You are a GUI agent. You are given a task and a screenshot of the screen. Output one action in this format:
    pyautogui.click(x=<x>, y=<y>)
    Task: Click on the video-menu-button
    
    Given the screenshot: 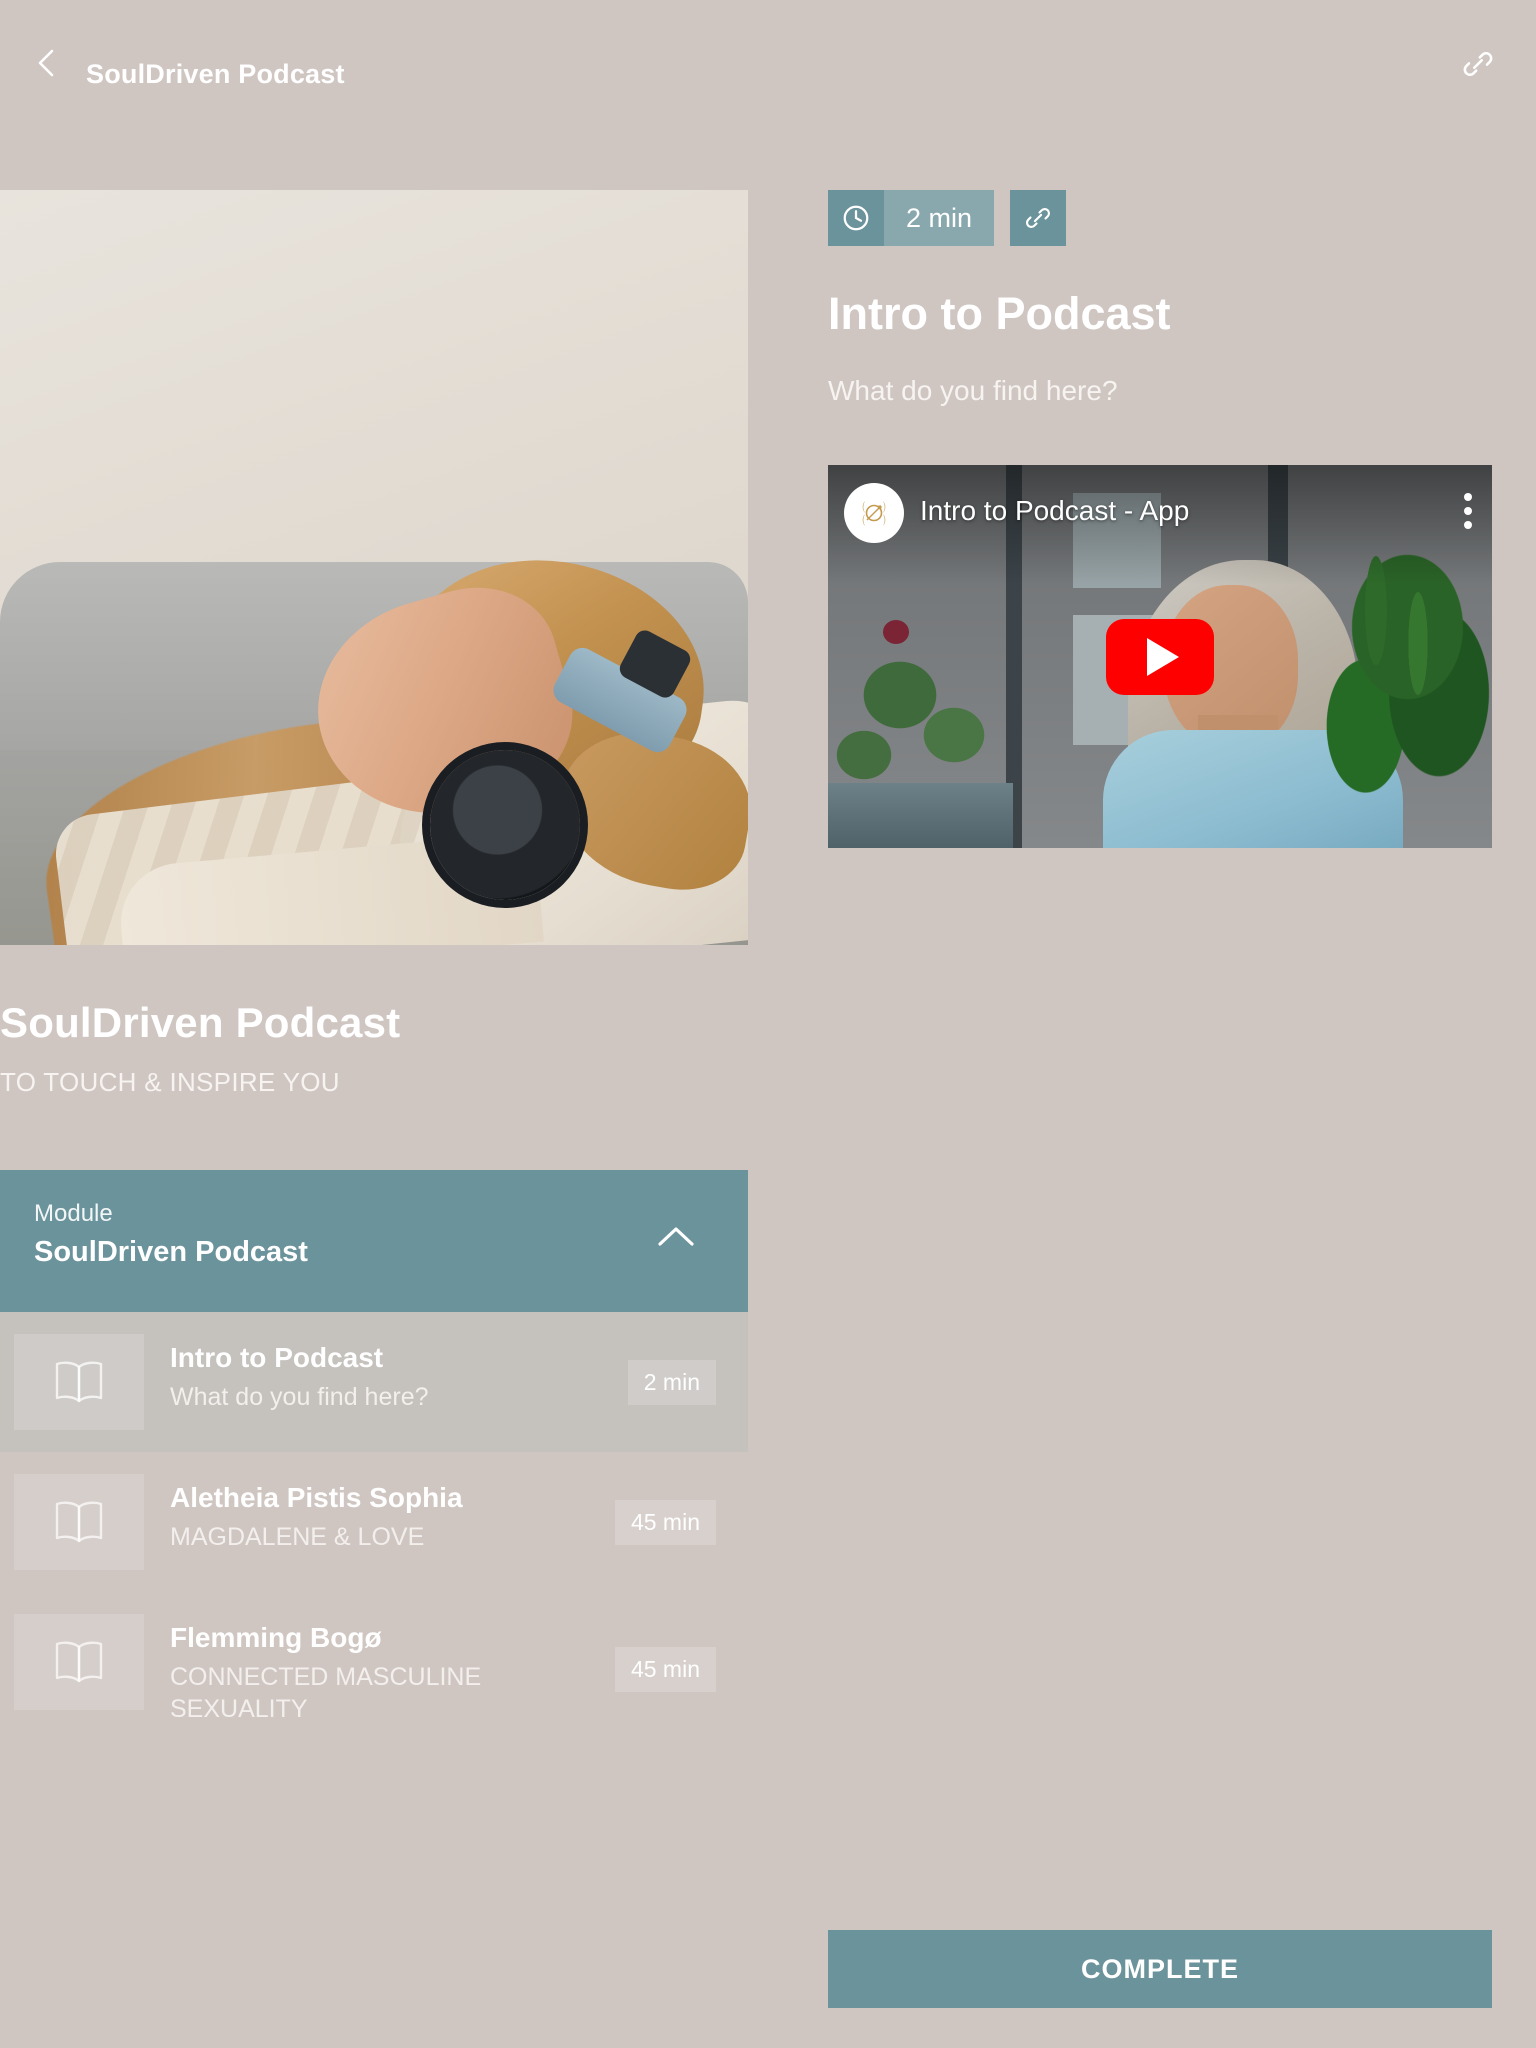 What is the action you would take?
    pyautogui.click(x=1468, y=511)
    